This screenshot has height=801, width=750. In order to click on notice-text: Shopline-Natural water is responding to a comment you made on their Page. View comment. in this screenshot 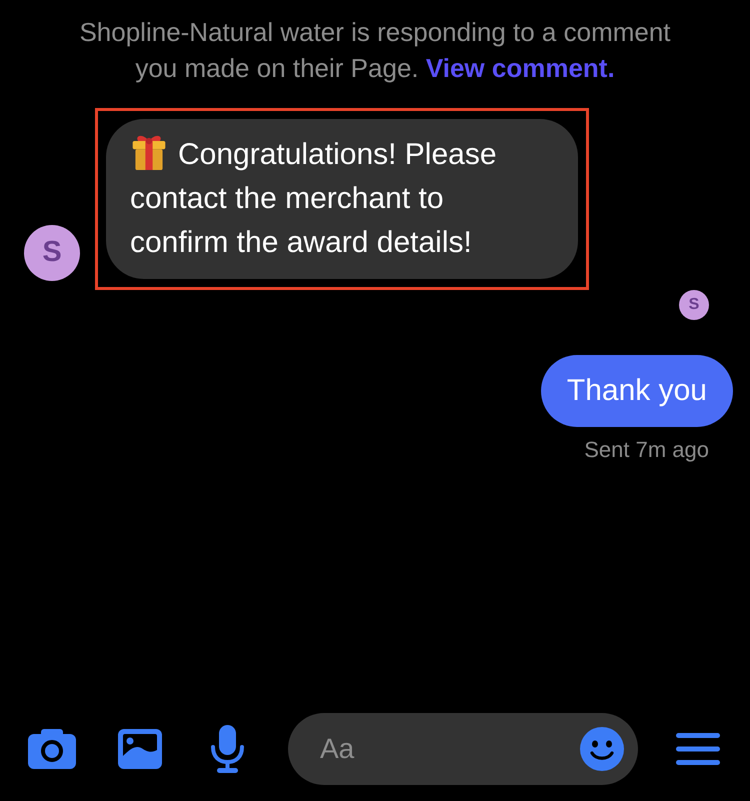, I will do `click(375, 50)`.